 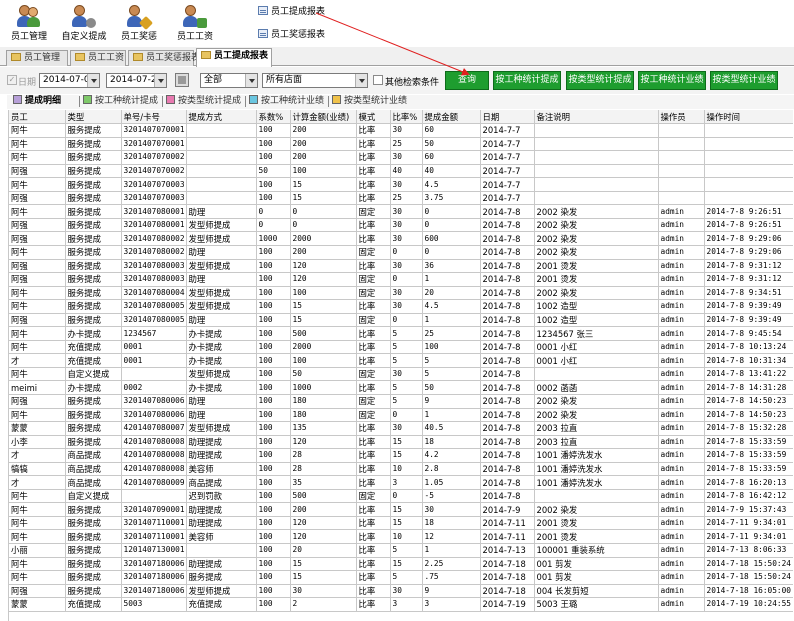 What do you see at coordinates (600, 80) in the screenshot?
I see `stat-commission-by-type-button: 按类型统计提成` at bounding box center [600, 80].